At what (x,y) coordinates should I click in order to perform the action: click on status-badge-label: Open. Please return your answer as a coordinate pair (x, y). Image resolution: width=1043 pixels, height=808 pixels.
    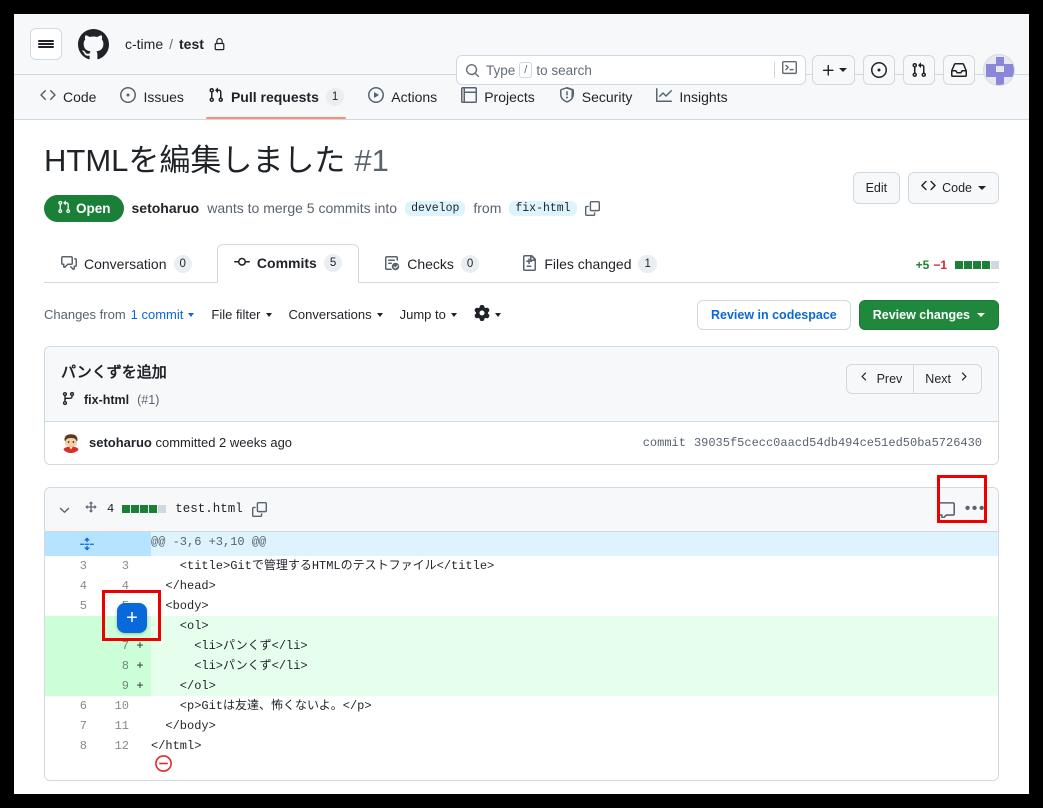
    Looking at the image, I should click on (93, 208).